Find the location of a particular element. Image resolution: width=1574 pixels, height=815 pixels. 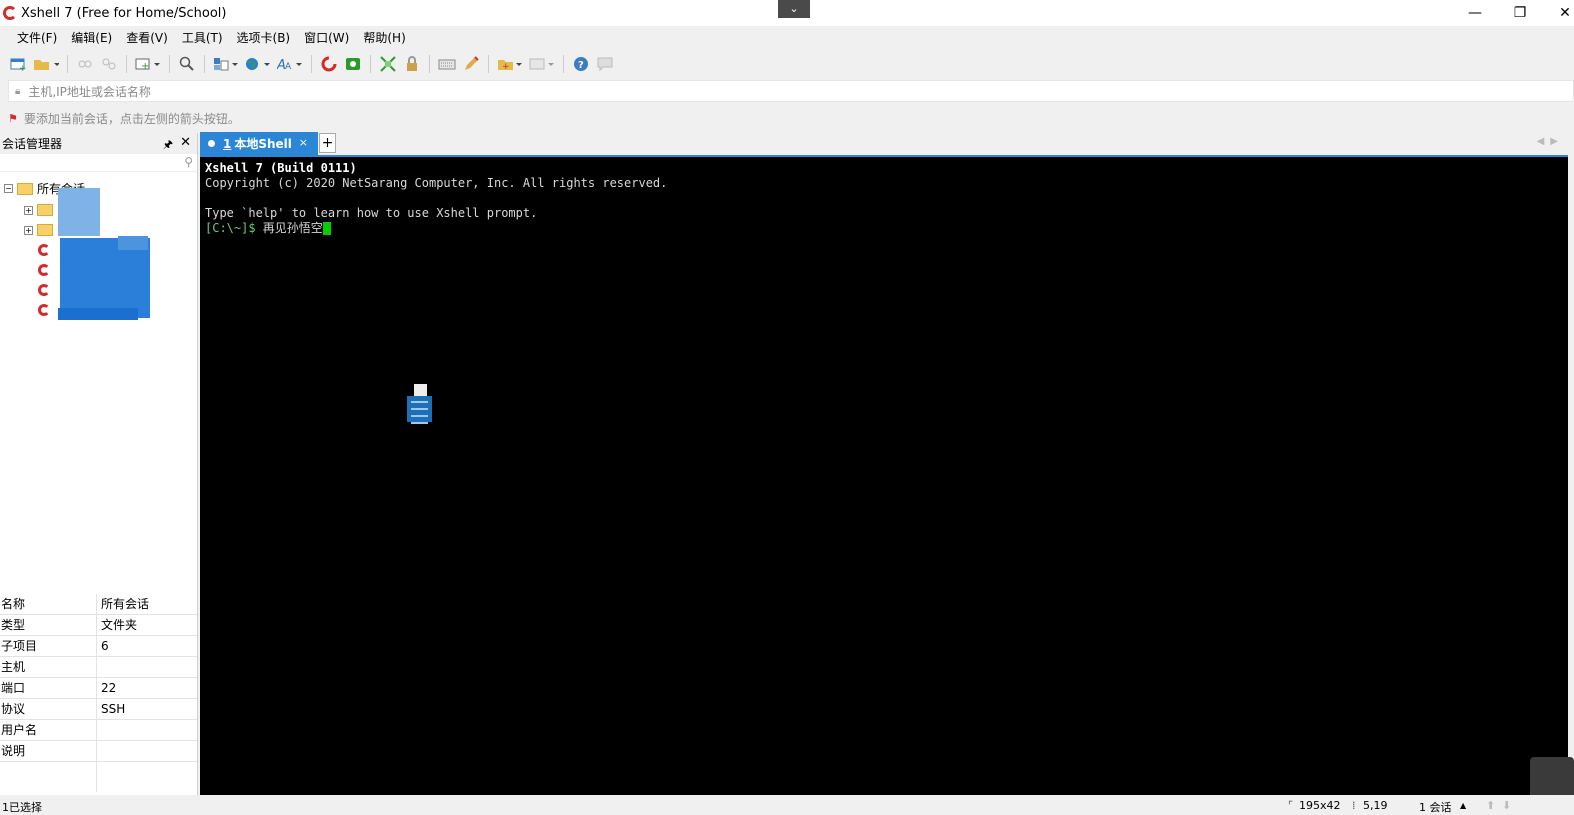

close-panel-icon: ✕ is located at coordinates (185, 142).